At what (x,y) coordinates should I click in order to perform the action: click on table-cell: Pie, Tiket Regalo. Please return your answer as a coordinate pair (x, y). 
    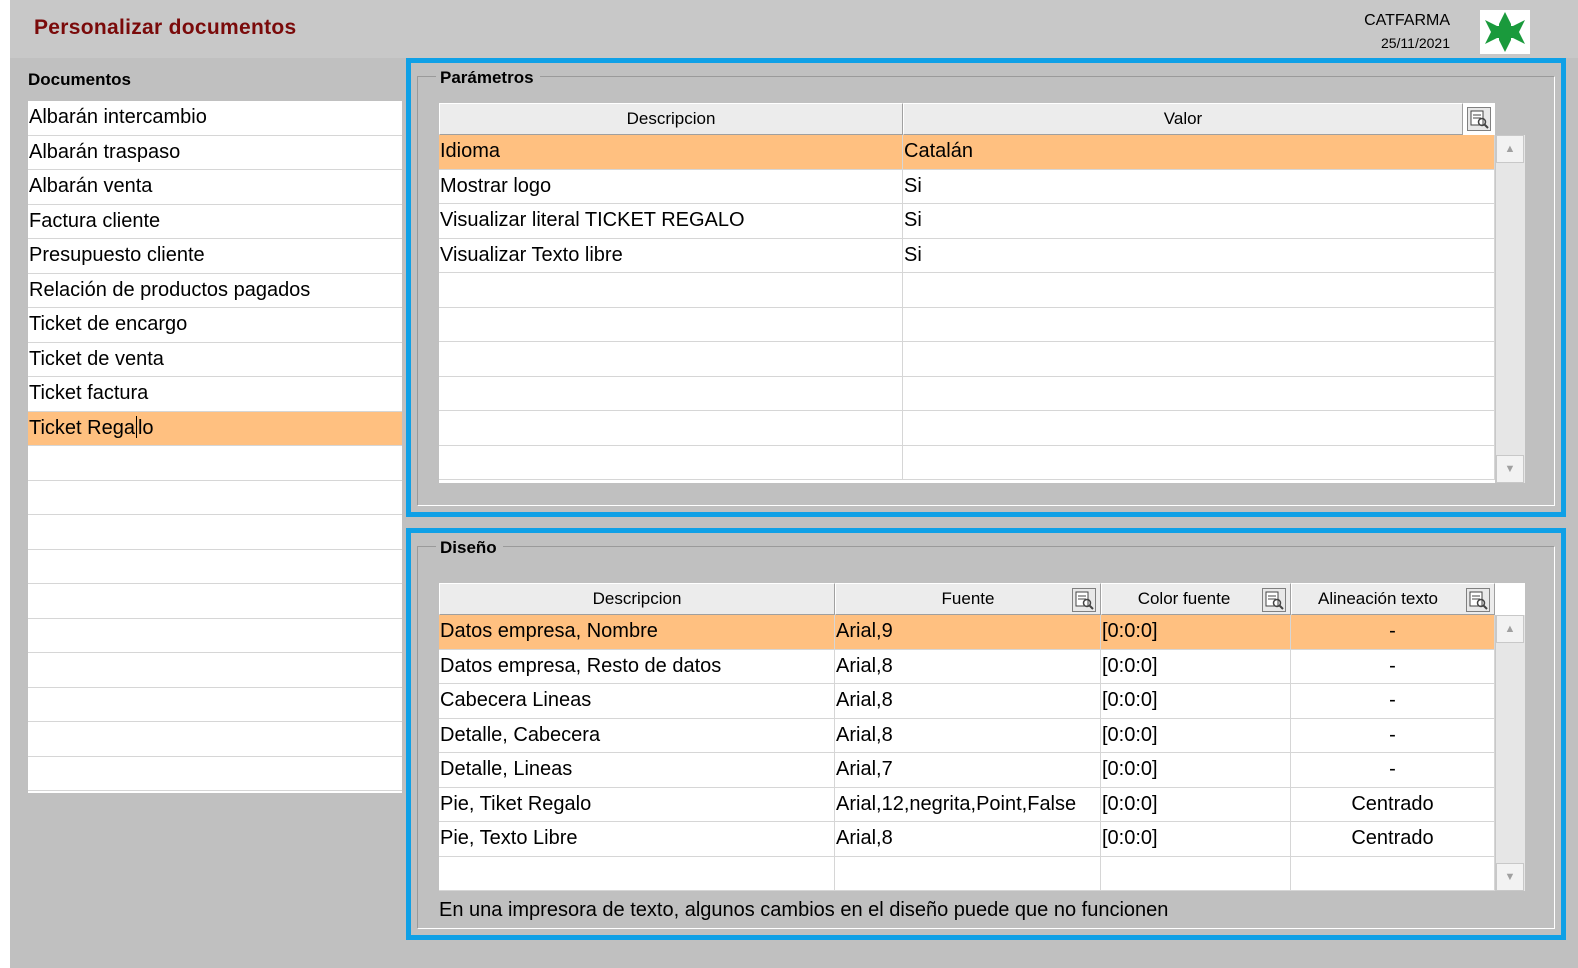
    Looking at the image, I should click on (637, 804).